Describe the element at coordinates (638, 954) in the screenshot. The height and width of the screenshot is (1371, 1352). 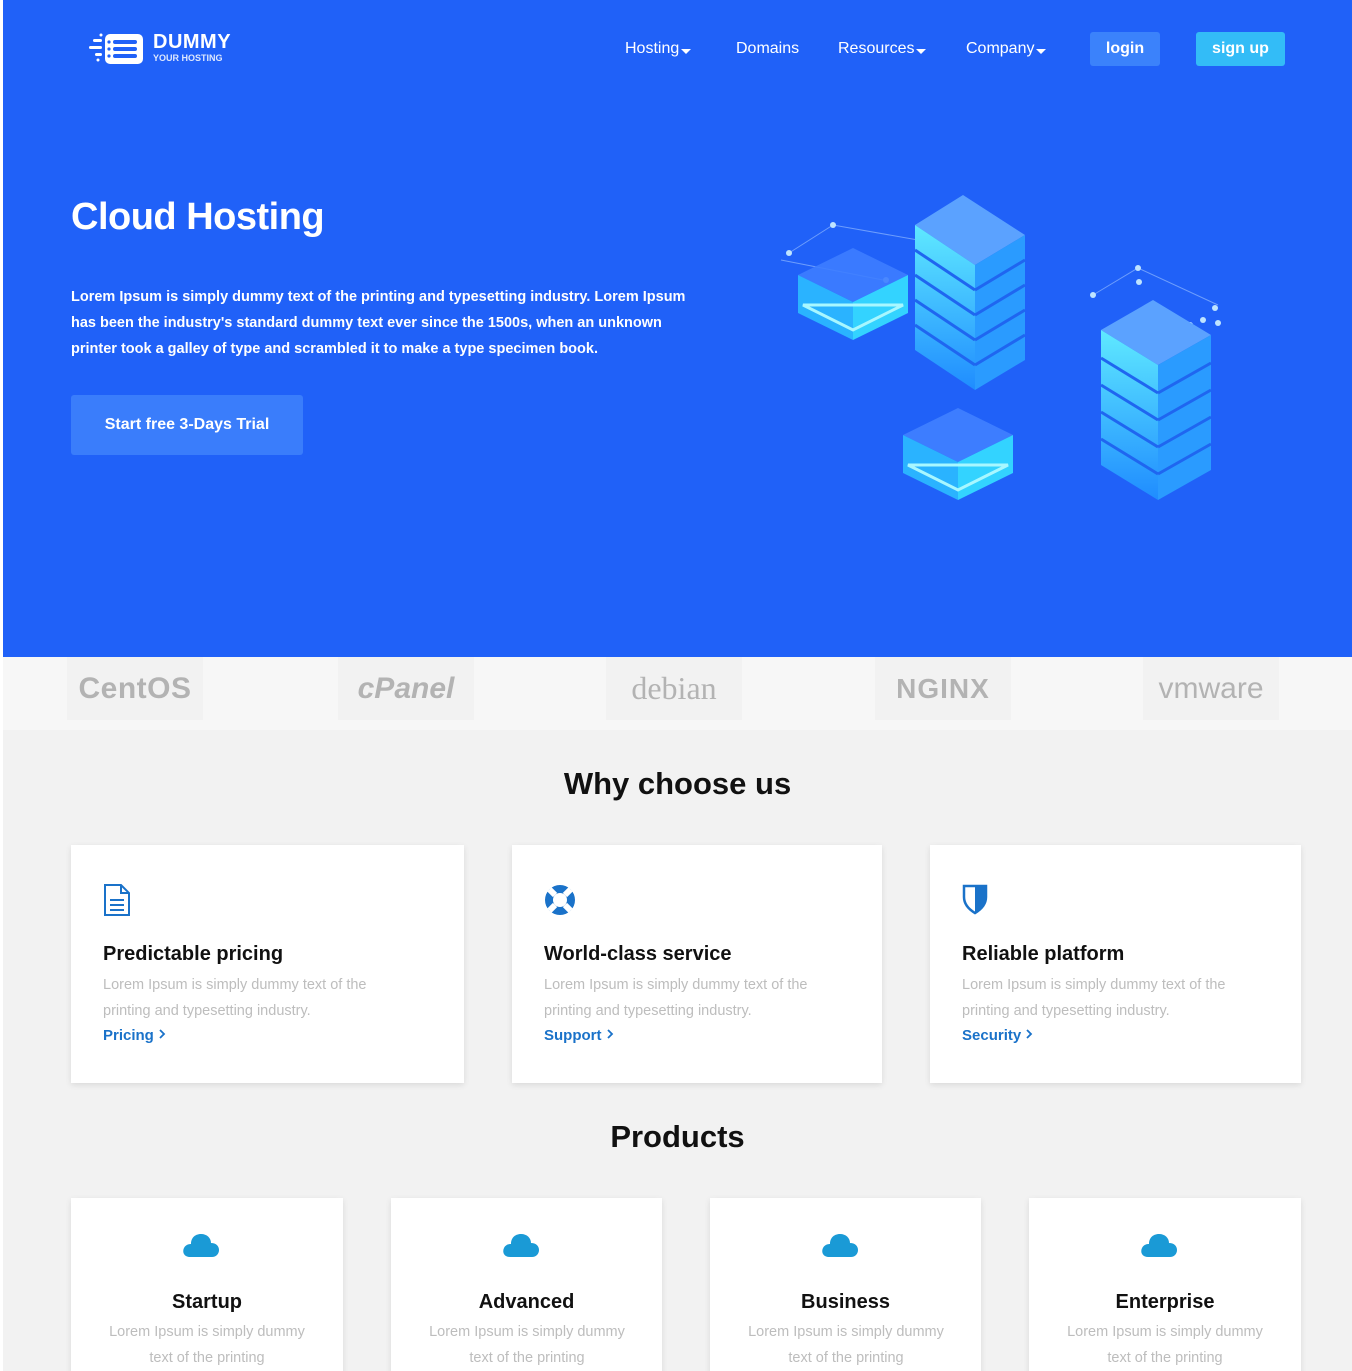
I see `feature-title: World-class service` at that location.